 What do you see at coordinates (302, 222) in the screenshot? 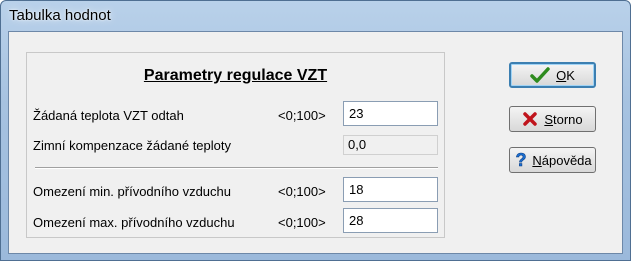
I see `range-max-supply-air: <0;100>` at bounding box center [302, 222].